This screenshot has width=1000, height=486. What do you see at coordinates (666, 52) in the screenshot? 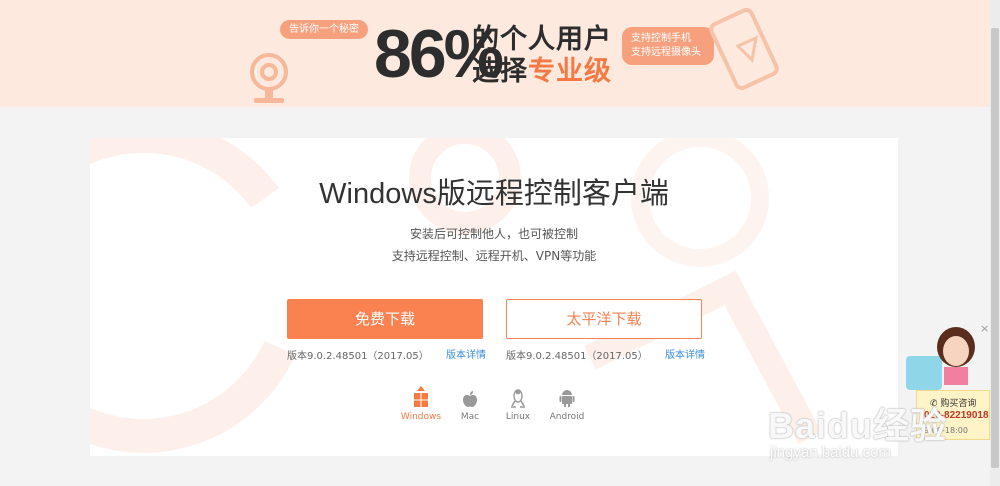
I see `feature-camera: 支持远程摄像头` at bounding box center [666, 52].